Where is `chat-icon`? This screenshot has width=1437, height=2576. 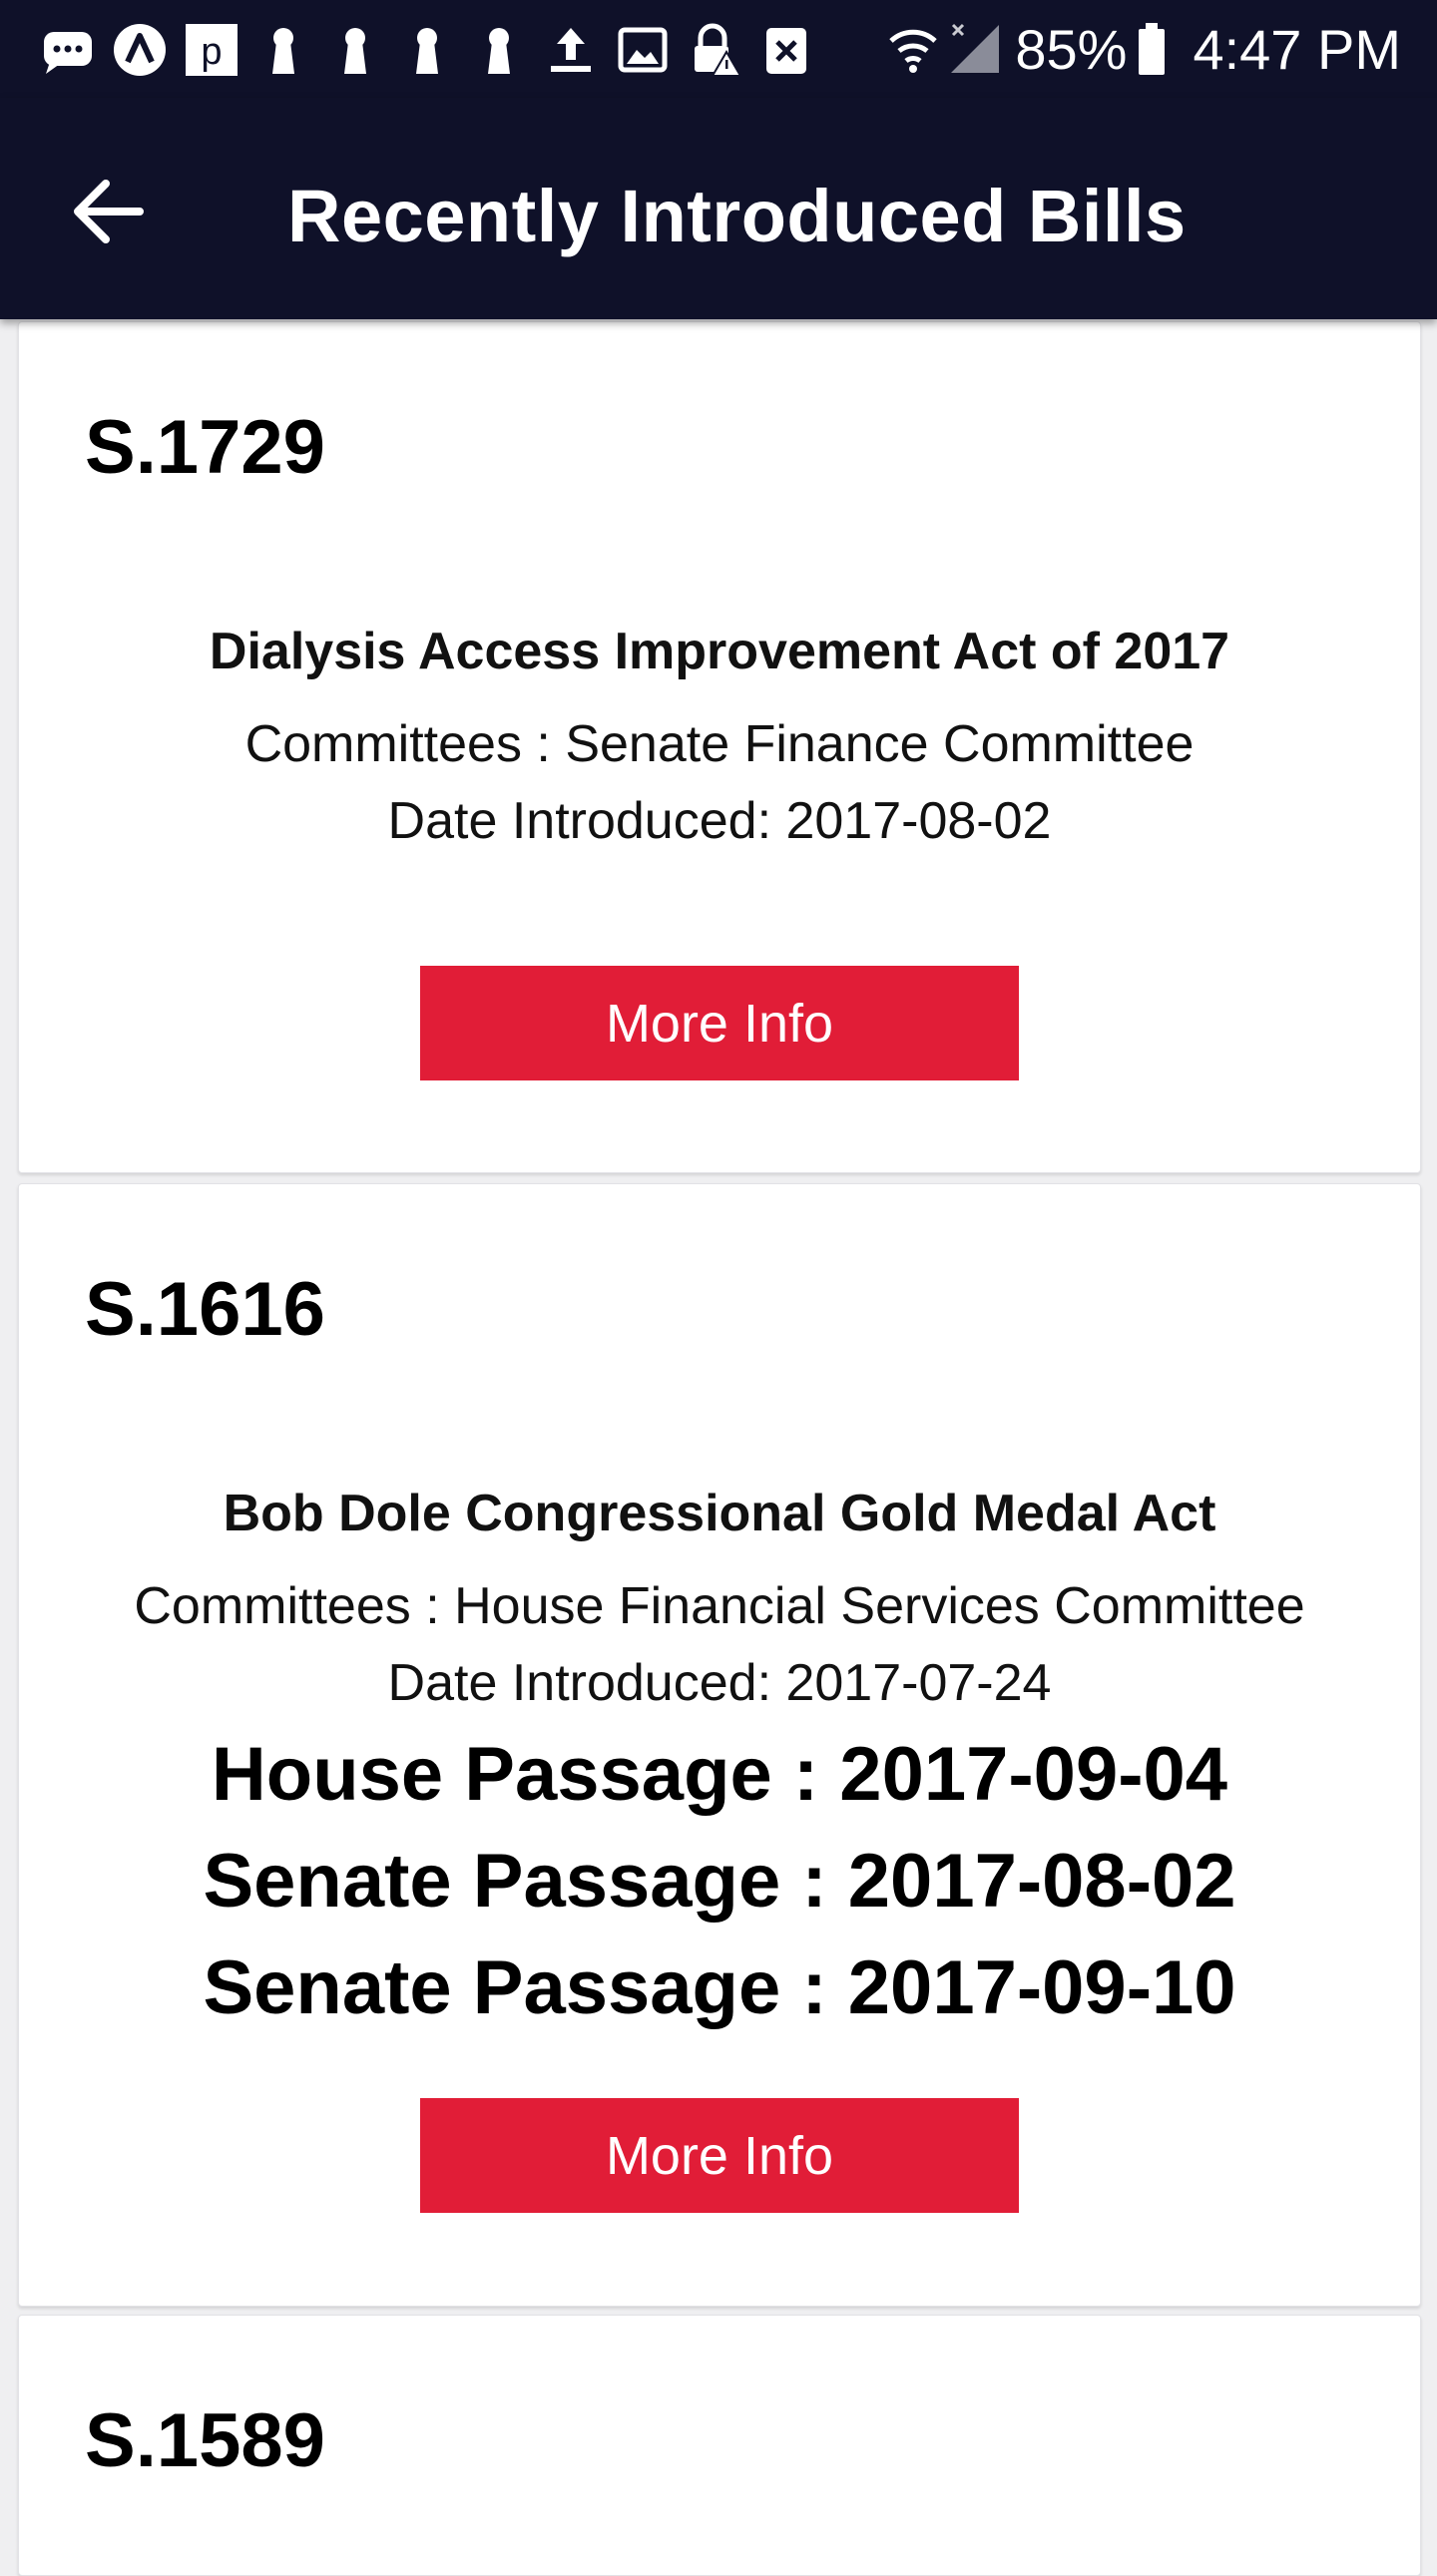 chat-icon is located at coordinates (68, 50).